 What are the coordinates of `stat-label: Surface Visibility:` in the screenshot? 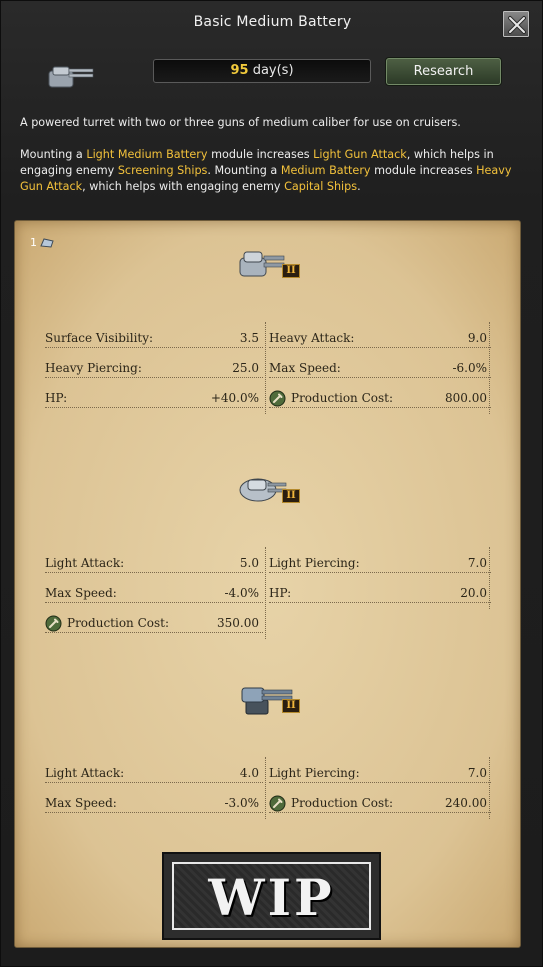 It's located at (99, 338).